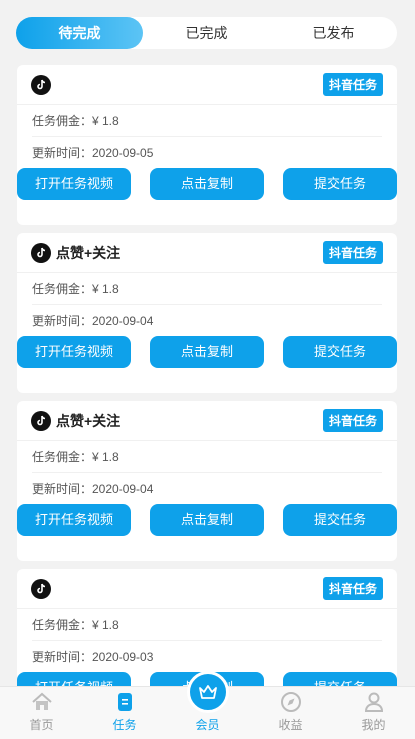  What do you see at coordinates (79, 33) in the screenshot?
I see `tab-pending: 待完成` at bounding box center [79, 33].